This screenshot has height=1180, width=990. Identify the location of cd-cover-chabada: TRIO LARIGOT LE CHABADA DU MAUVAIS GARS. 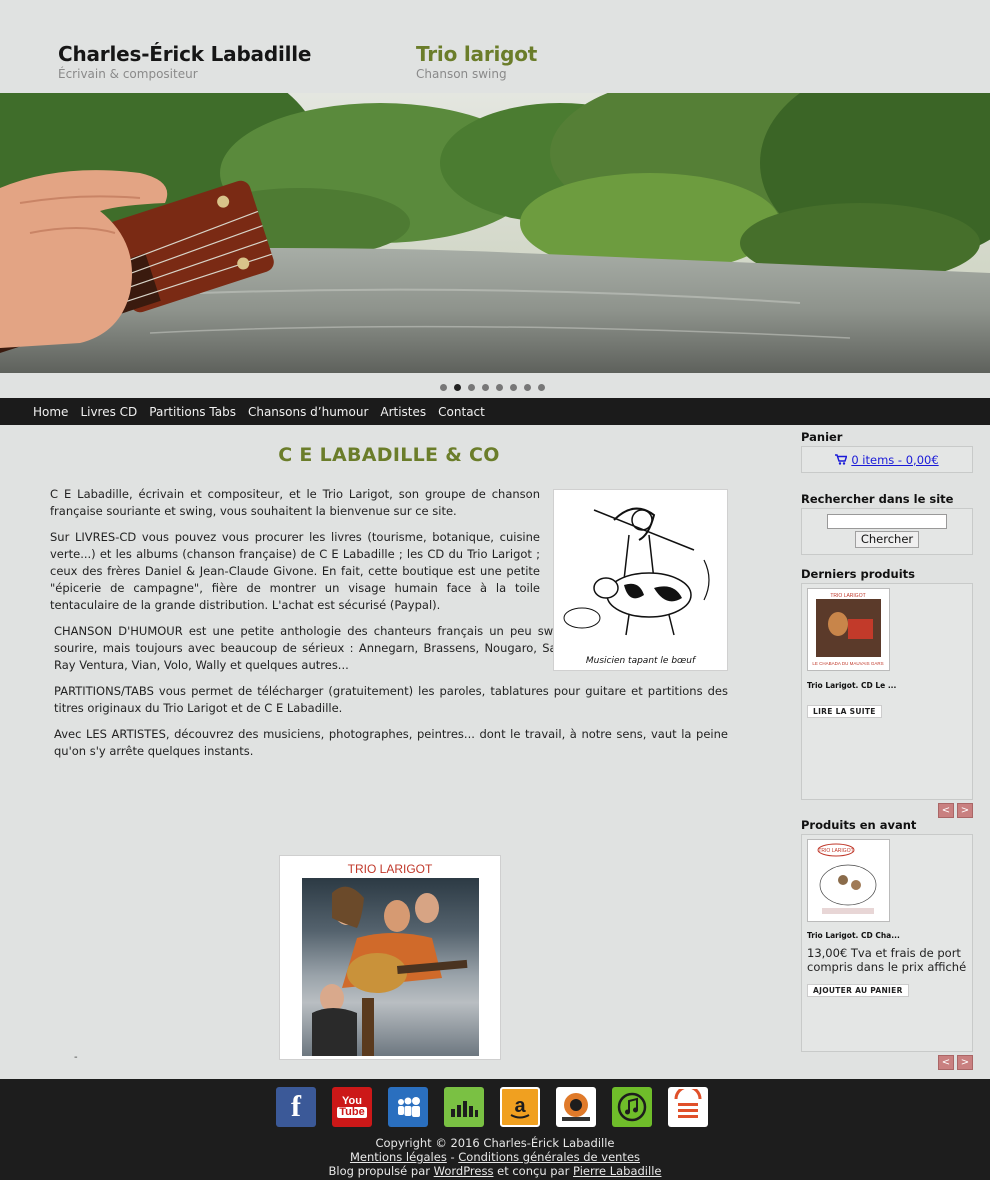
(848, 629).